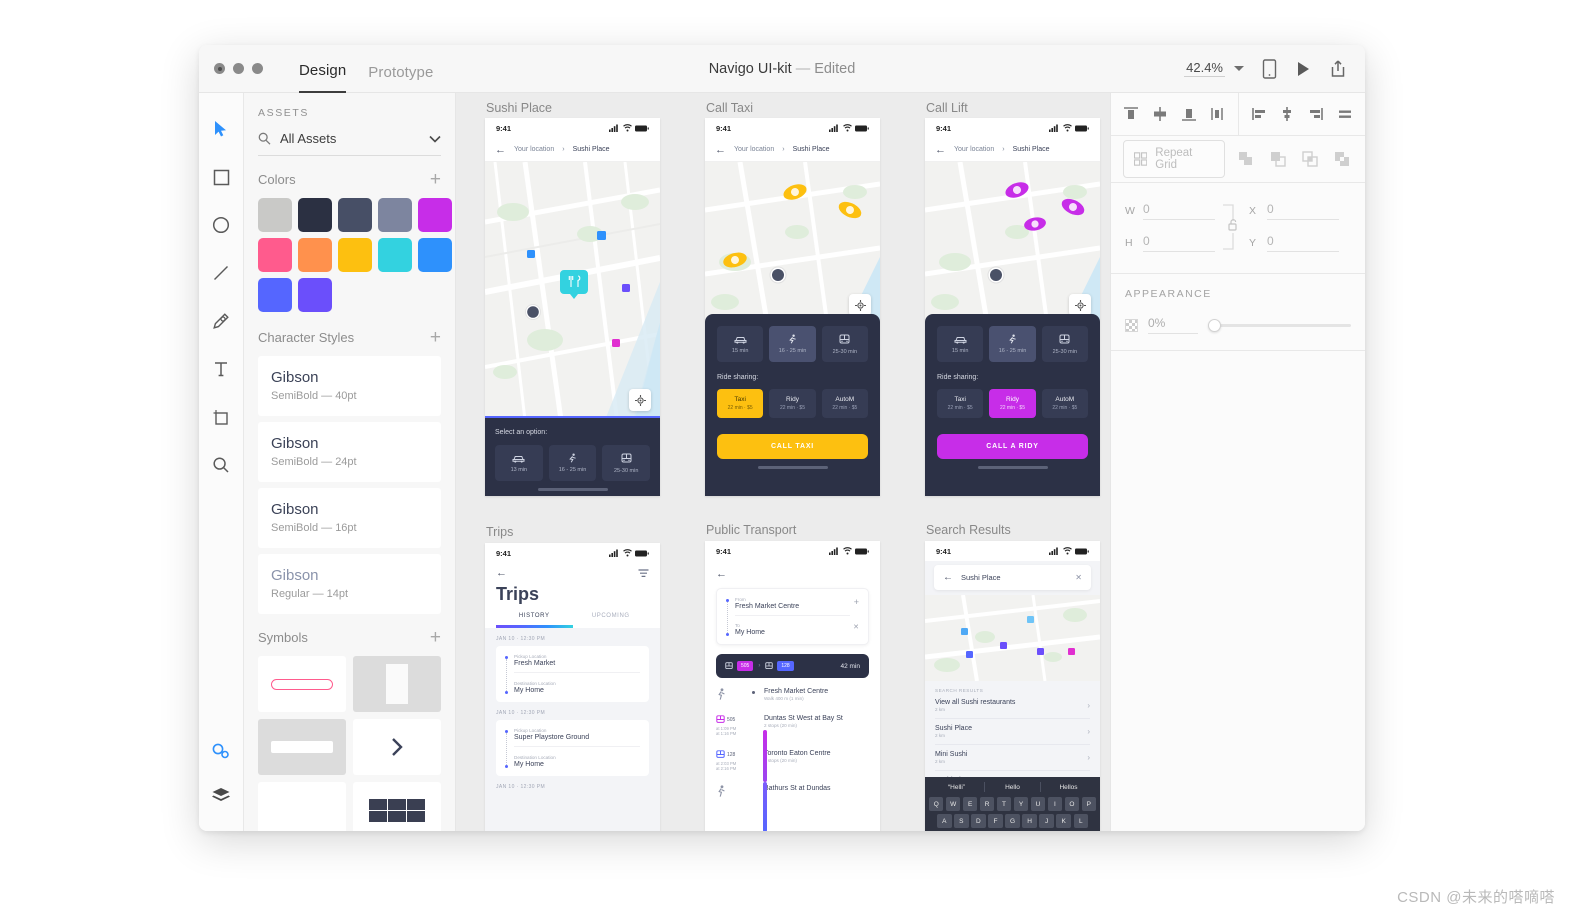 This screenshot has width=1569, height=919. Describe the element at coordinates (1179, 243) in the screenshot. I see `height-value: 0` at that location.